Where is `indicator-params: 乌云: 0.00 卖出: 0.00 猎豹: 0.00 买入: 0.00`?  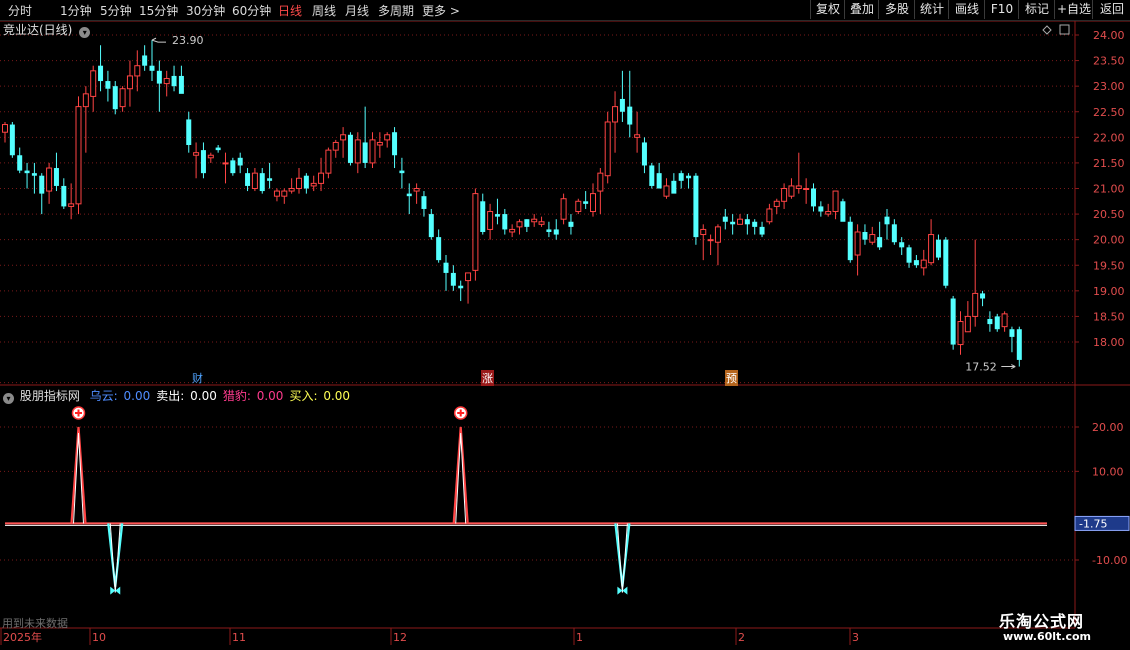
indicator-params: 乌云: 0.00 卖出: 0.00 猎豹: 0.00 买入: 0.00 is located at coordinates (219, 396).